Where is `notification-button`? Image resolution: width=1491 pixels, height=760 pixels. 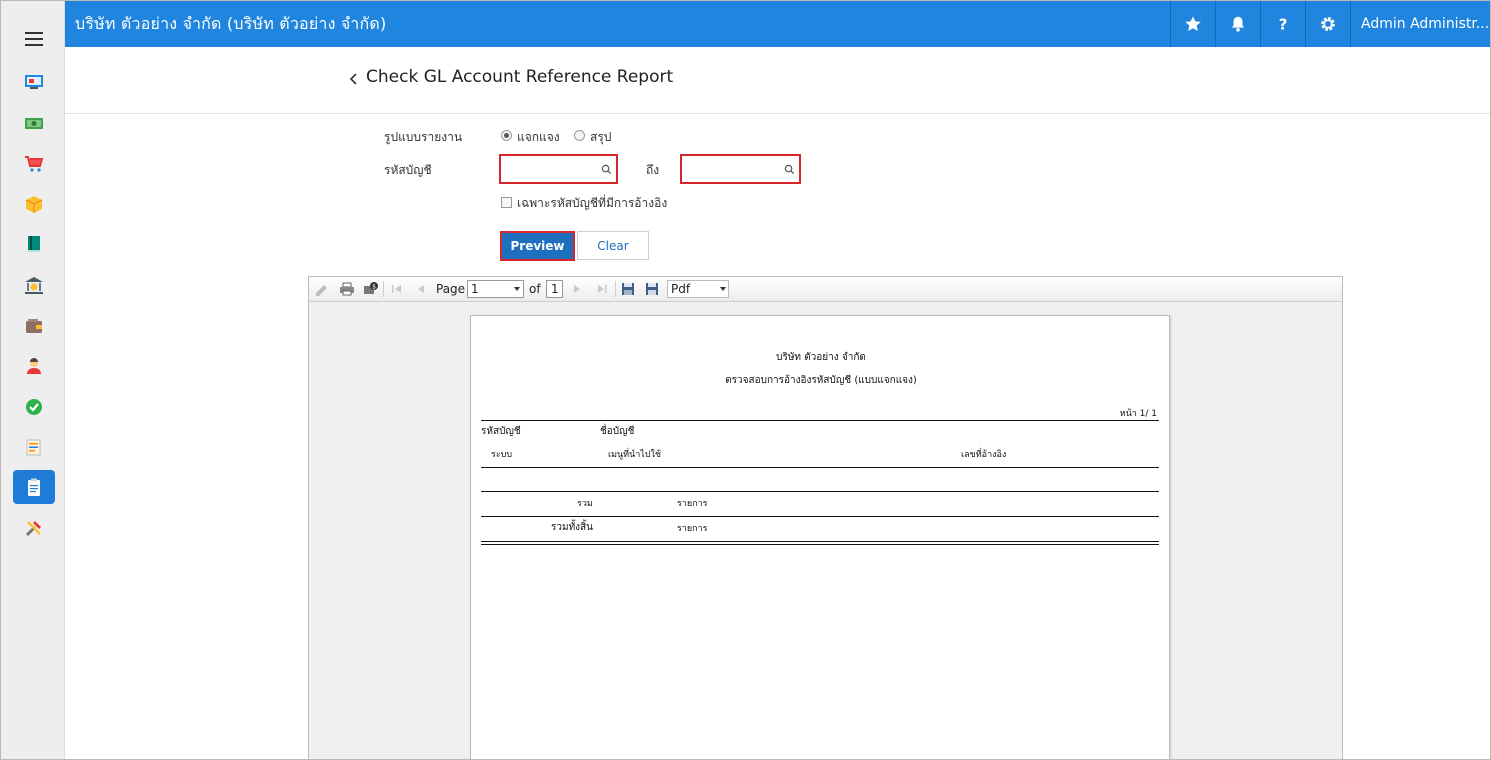 notification-button is located at coordinates (1237, 24).